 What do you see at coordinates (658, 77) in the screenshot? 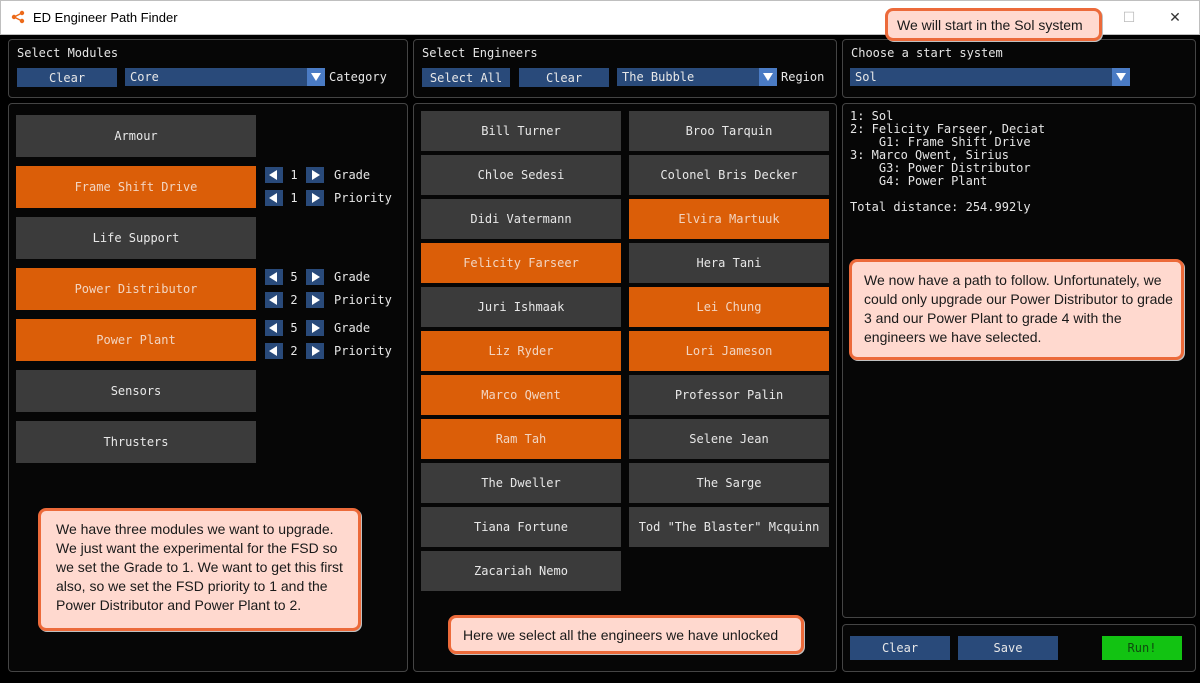
I see `region-value: The Bubble` at bounding box center [658, 77].